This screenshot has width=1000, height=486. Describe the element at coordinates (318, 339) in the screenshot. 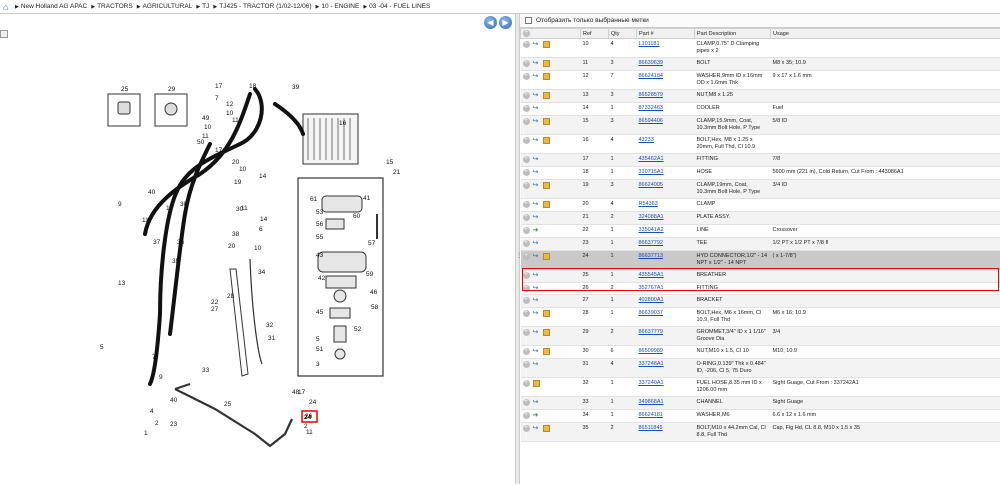

I see `callout-label: 5` at that location.